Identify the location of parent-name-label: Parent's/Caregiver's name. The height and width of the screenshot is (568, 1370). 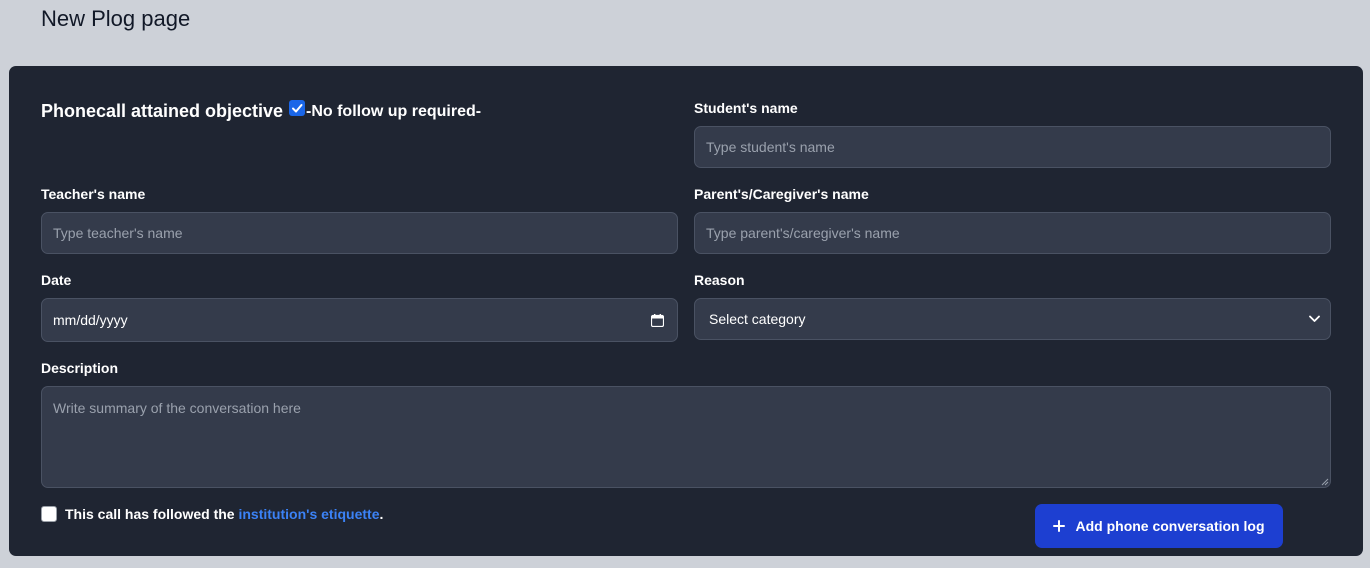
(781, 194).